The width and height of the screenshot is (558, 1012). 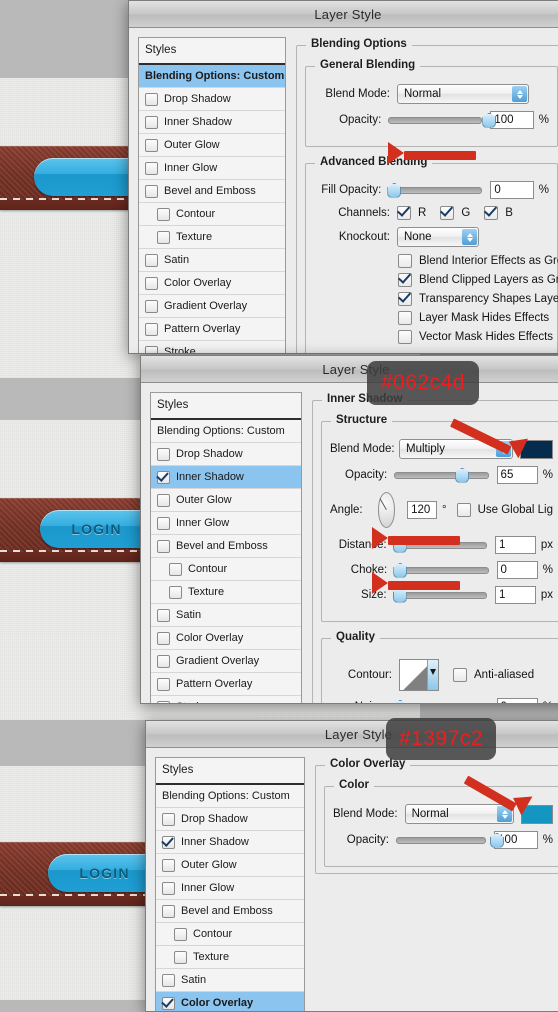 I want to click on opacity-input: 65, so click(x=517, y=475).